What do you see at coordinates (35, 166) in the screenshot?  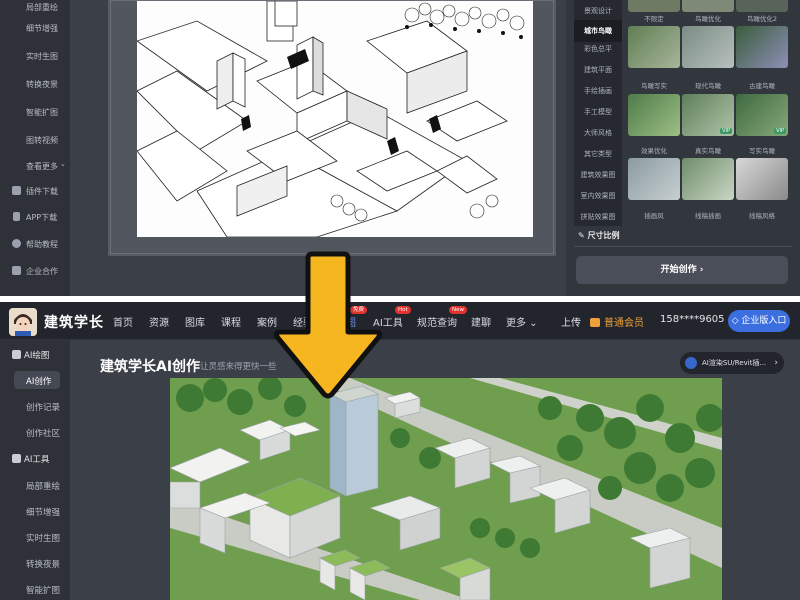 I see `sidebar-item-more: 查看更多 ⌄` at bounding box center [35, 166].